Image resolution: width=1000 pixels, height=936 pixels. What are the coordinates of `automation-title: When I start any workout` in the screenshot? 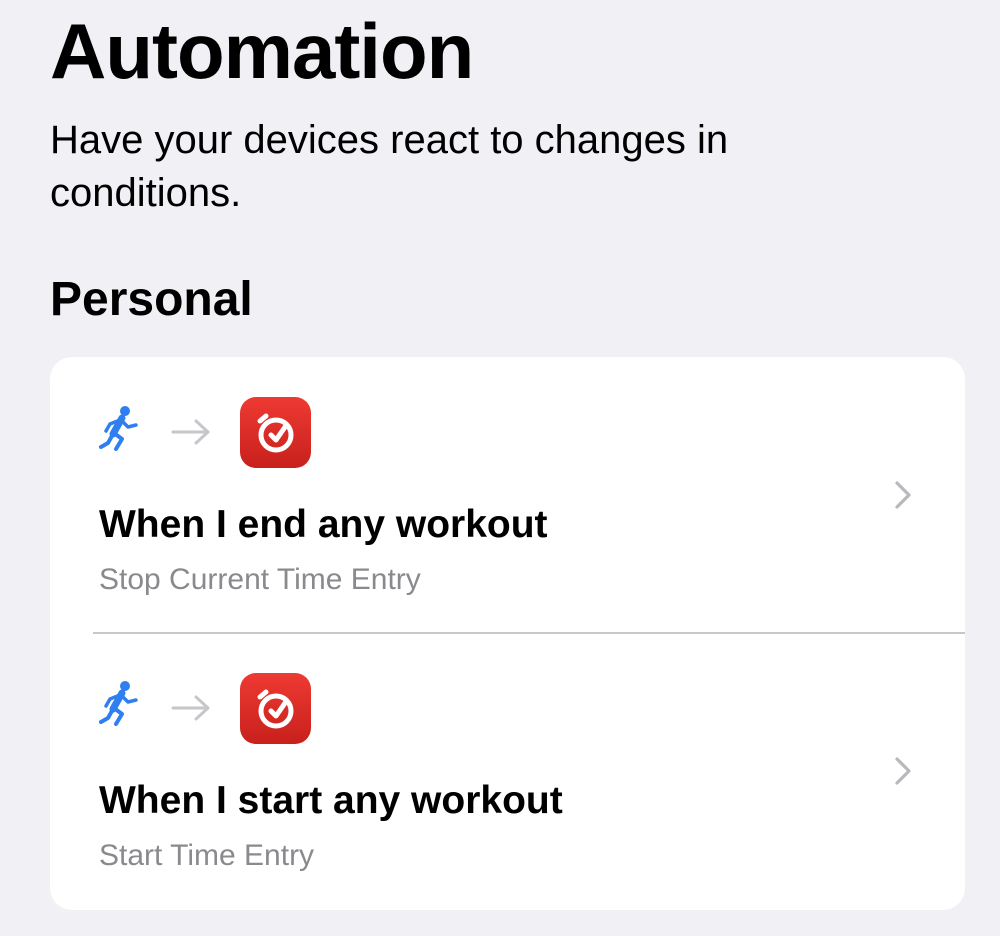 It's located at (331, 800).